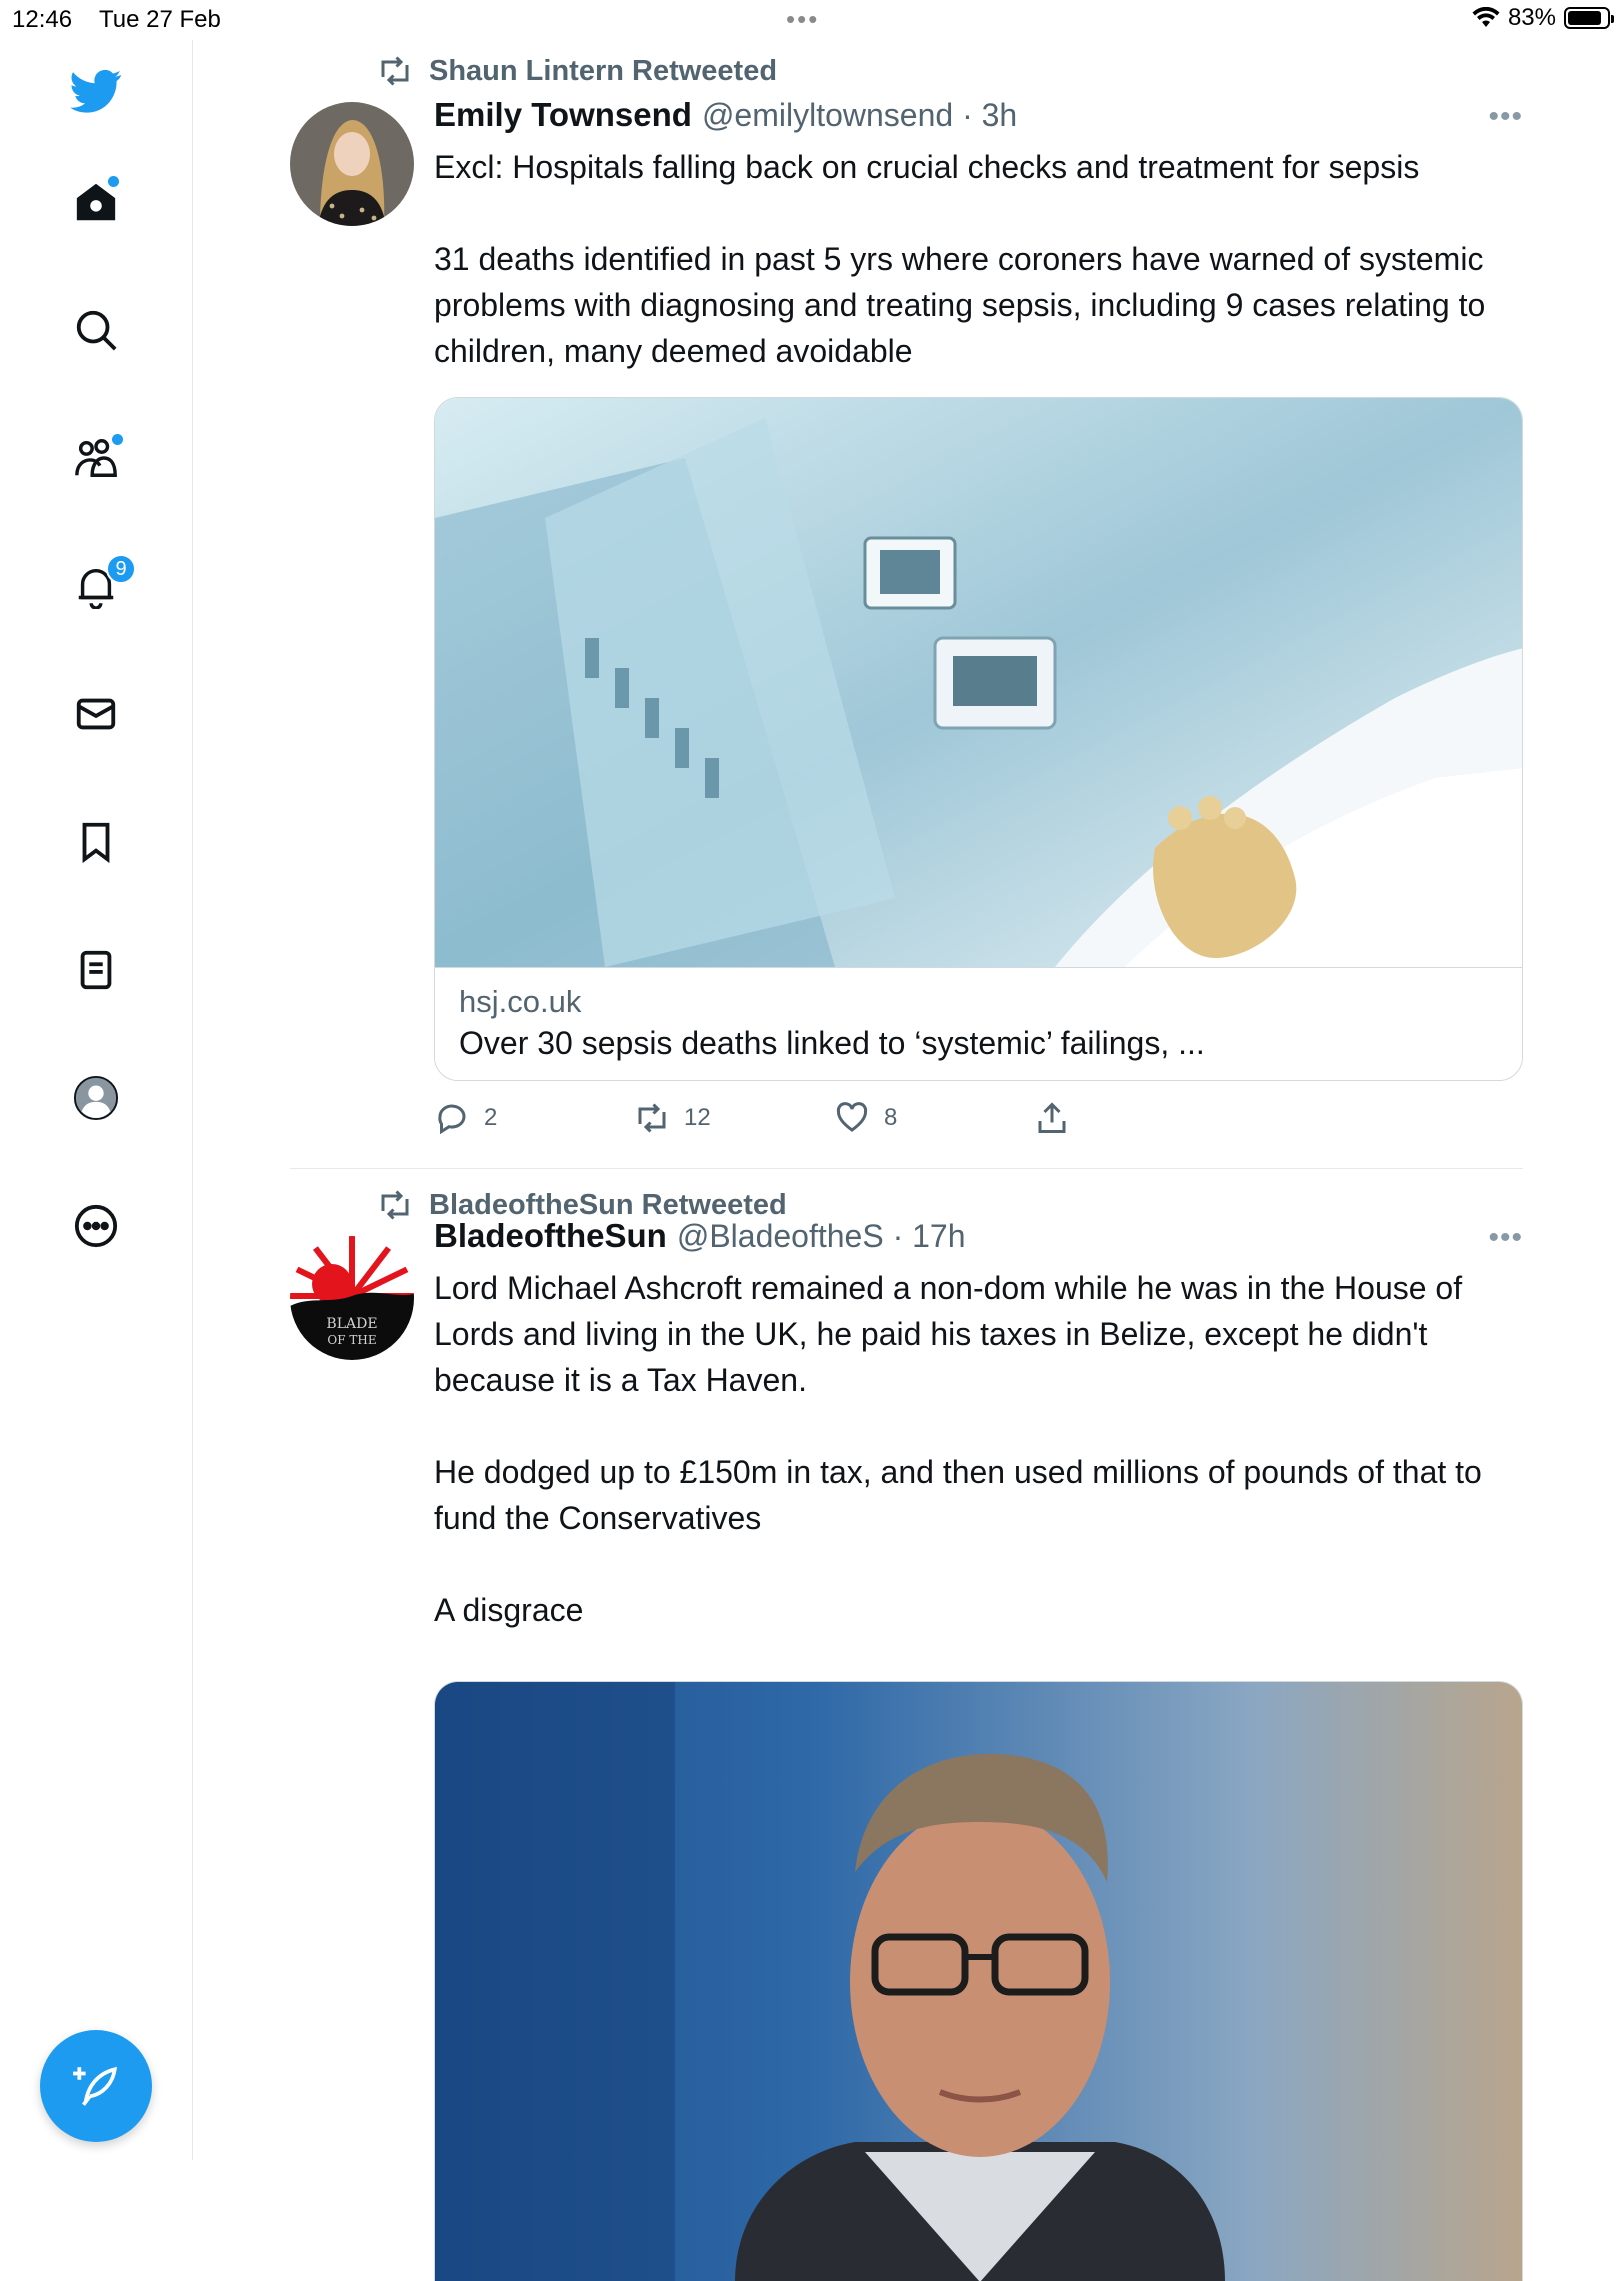 The width and height of the screenshot is (1620, 2281). I want to click on explore-search-icon, so click(96, 330).